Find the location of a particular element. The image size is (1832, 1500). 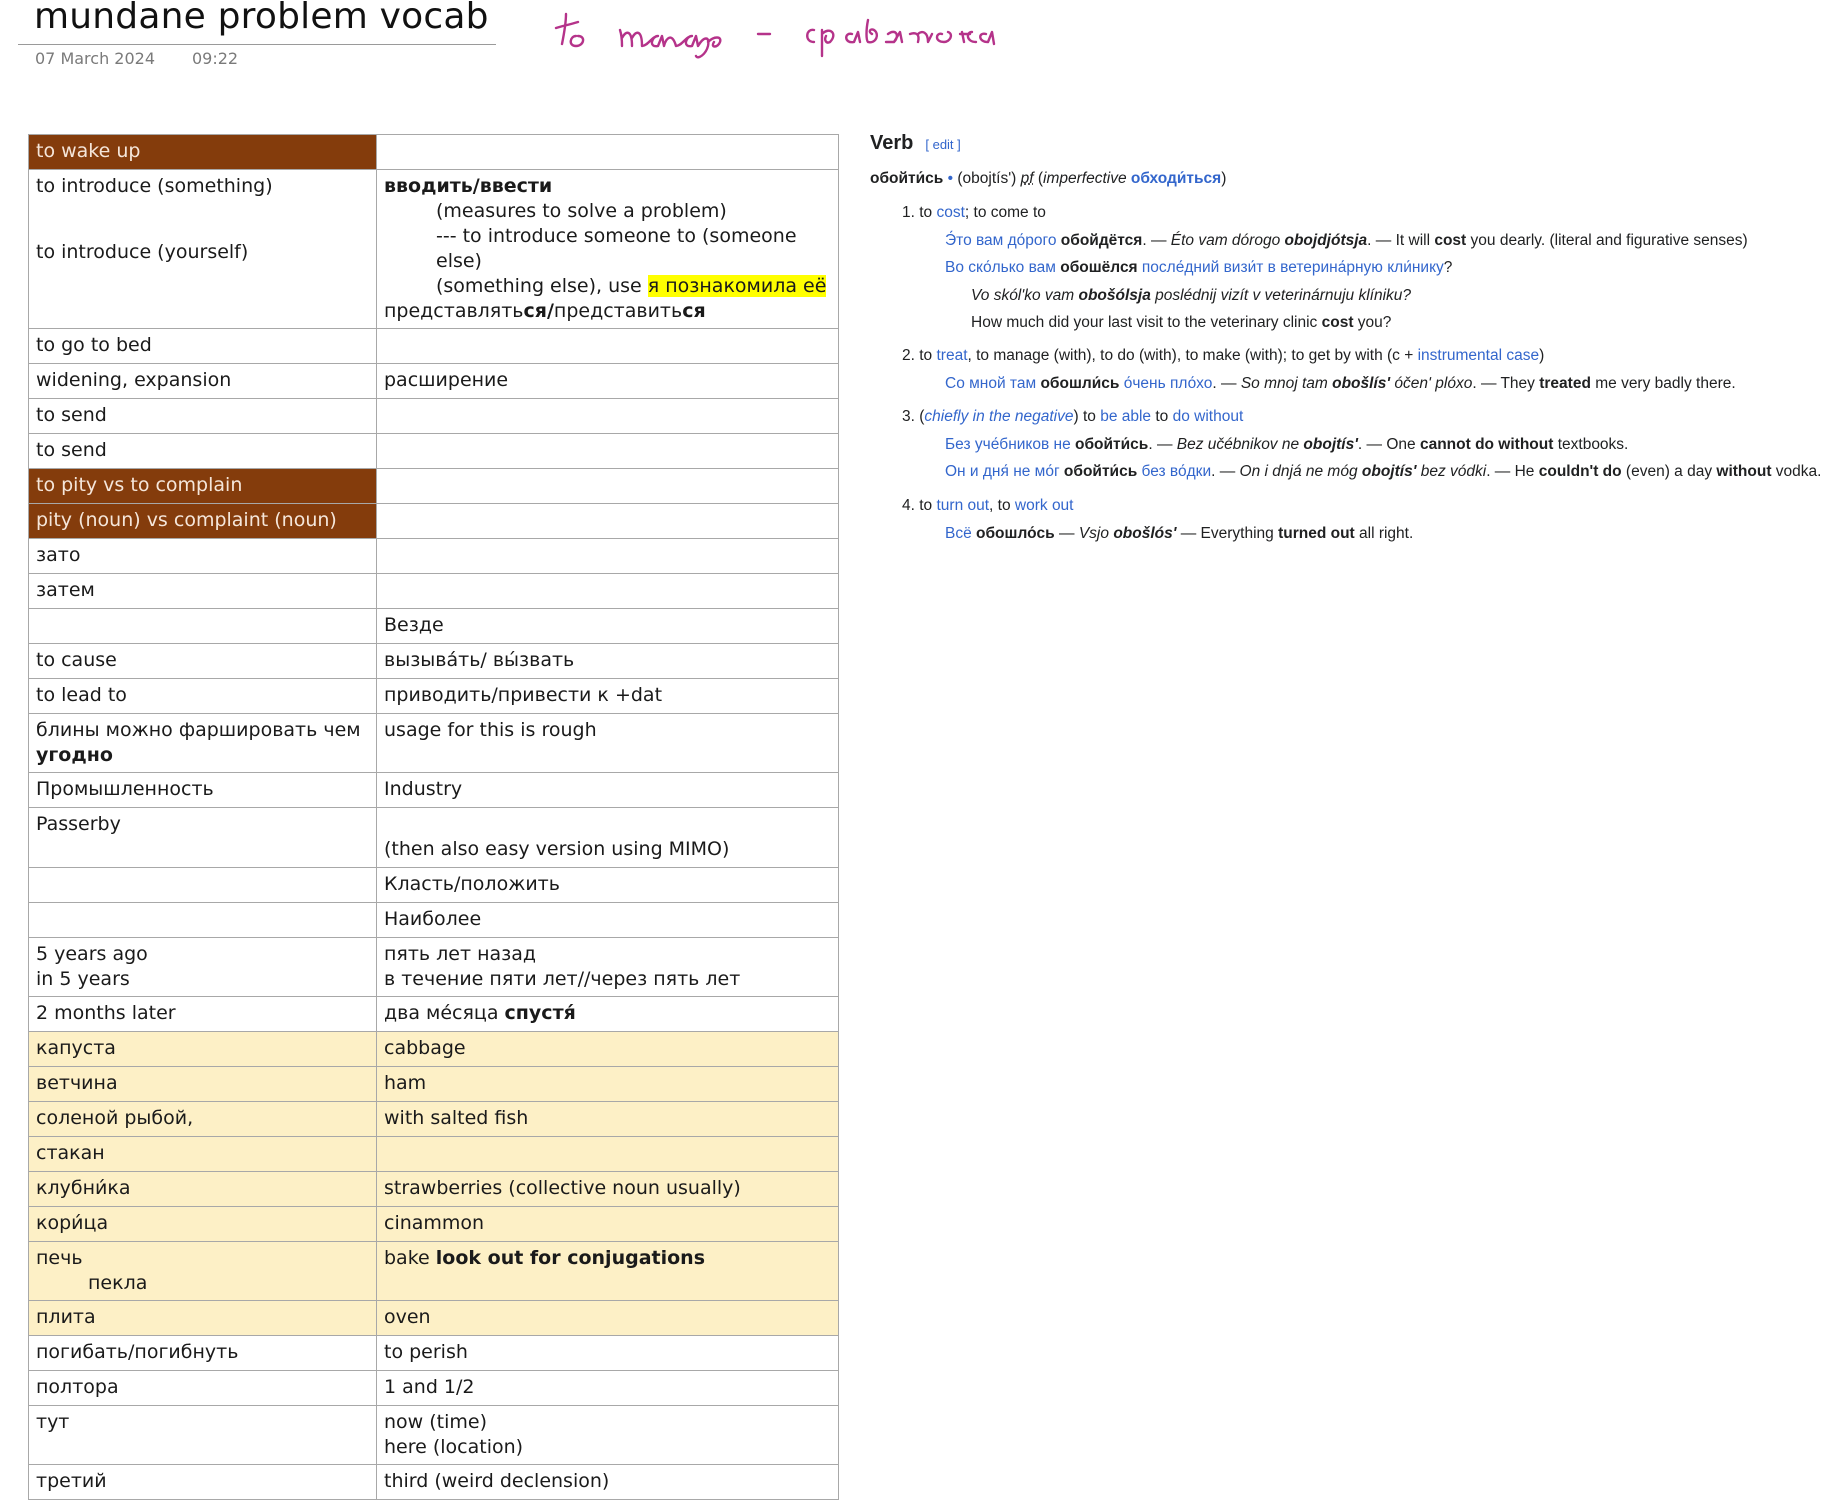

text-run: представить is located at coordinates (618, 311).